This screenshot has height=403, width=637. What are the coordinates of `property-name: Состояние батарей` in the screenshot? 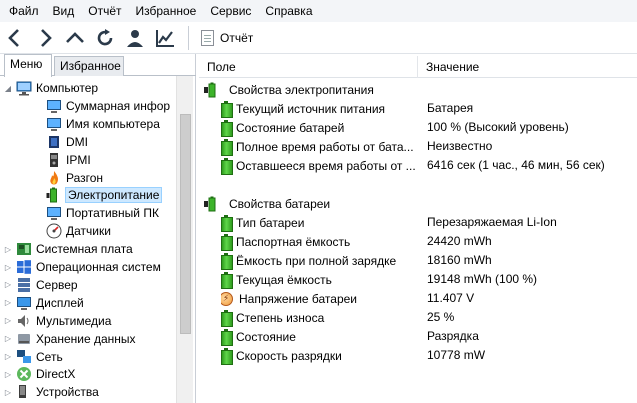 It's located at (290, 127).